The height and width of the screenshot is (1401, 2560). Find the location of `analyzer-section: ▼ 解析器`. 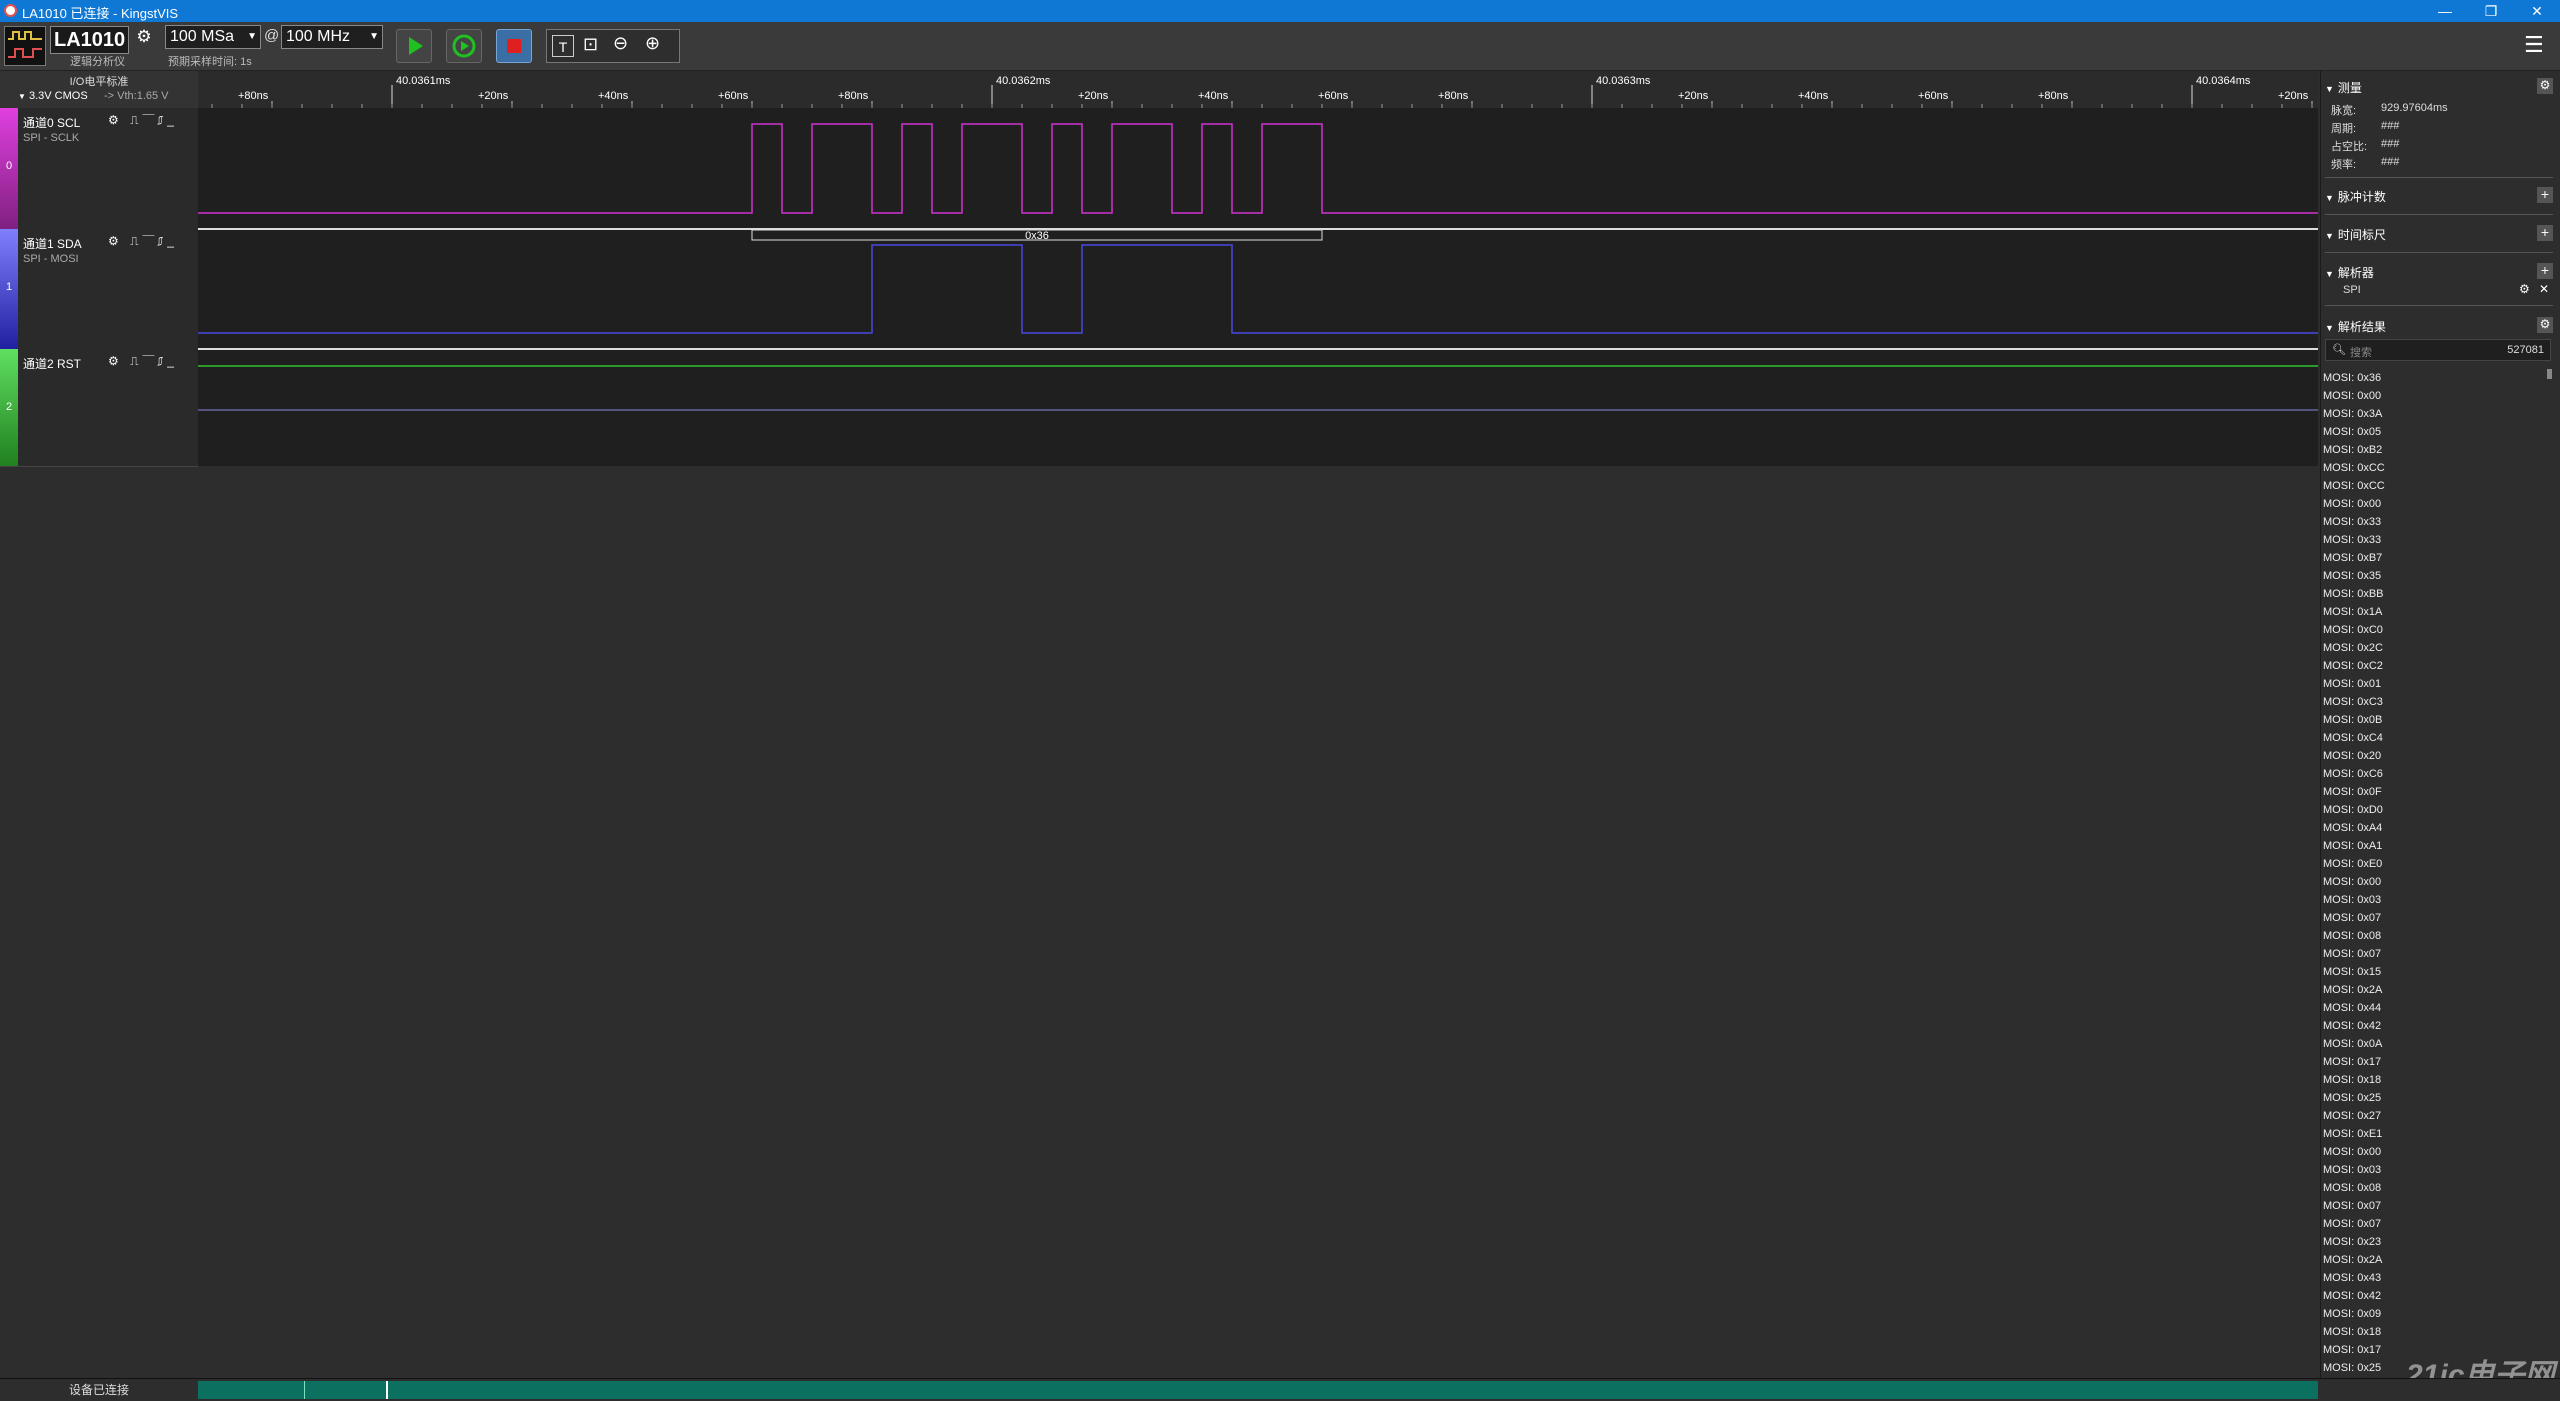

analyzer-section: ▼ 解析器 is located at coordinates (2349, 272).